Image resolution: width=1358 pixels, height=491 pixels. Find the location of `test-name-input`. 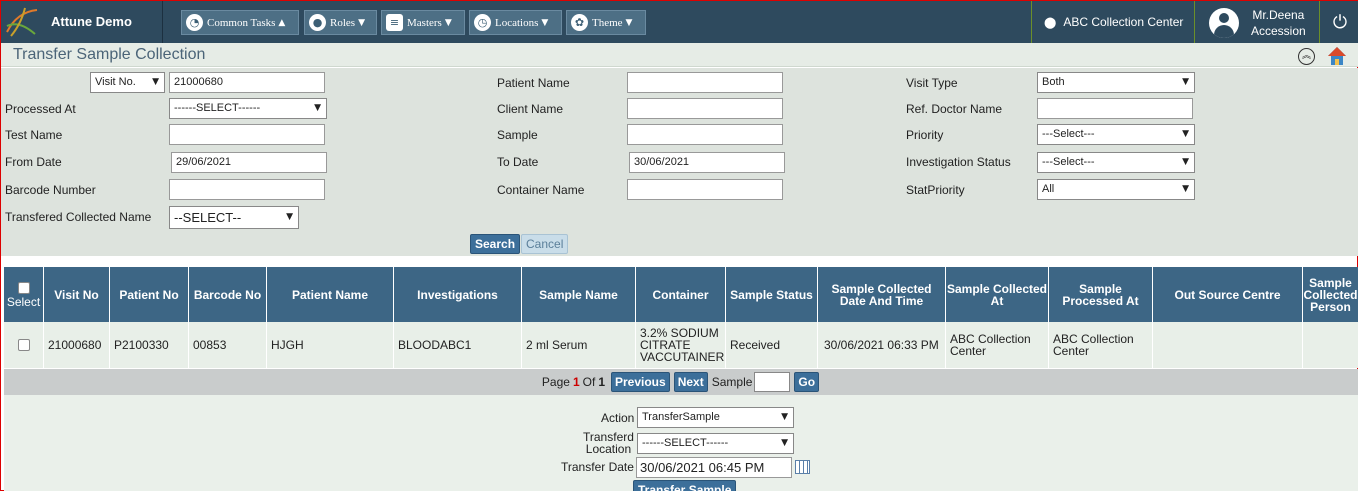

test-name-input is located at coordinates (247, 134).